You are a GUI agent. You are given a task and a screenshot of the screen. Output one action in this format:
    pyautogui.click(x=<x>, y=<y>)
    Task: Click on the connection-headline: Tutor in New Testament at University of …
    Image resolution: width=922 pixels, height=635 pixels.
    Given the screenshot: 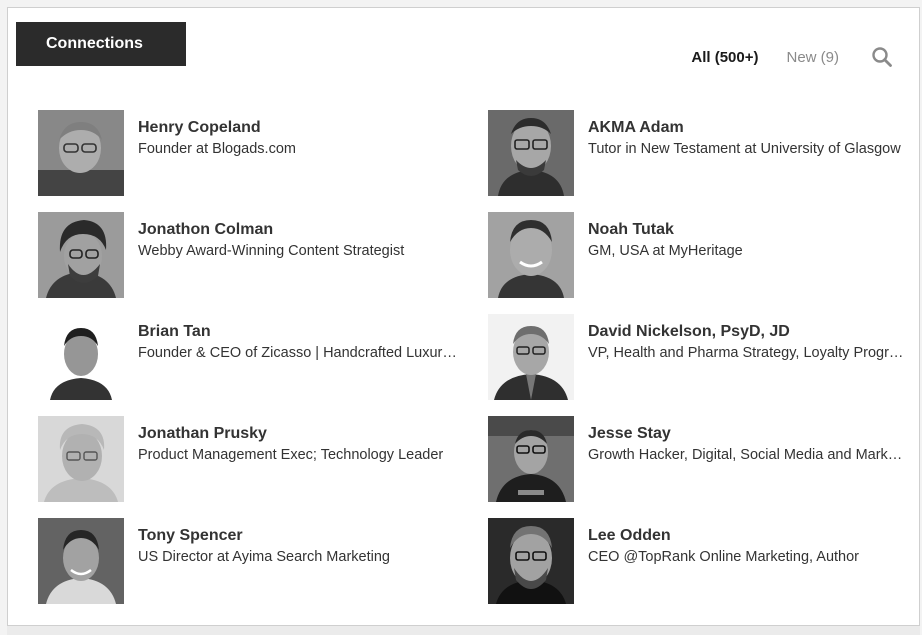 What is the action you would take?
    pyautogui.click(x=744, y=149)
    